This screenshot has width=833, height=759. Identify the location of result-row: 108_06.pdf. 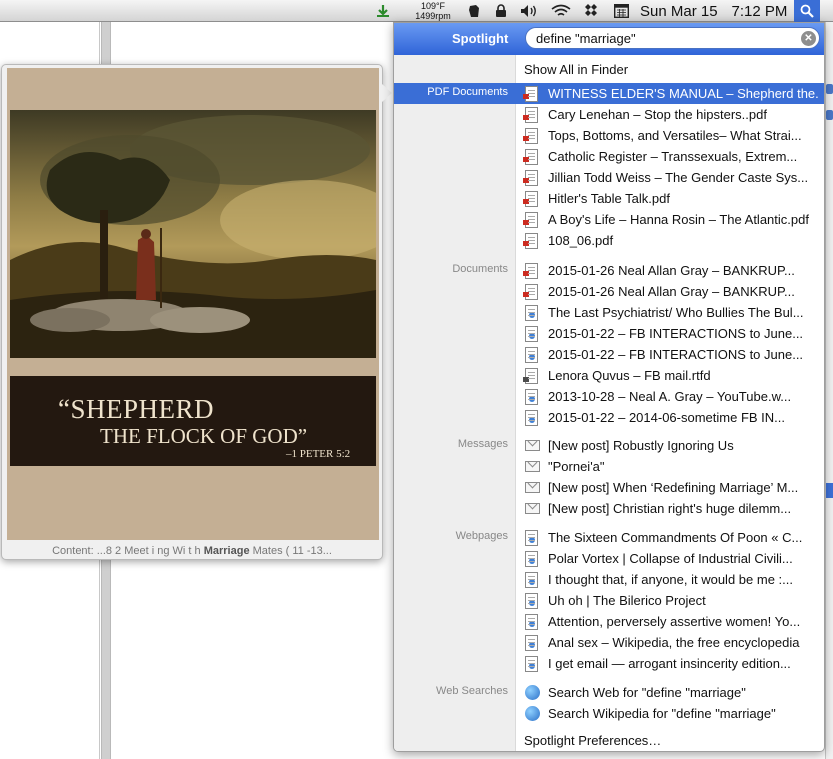
(609, 240).